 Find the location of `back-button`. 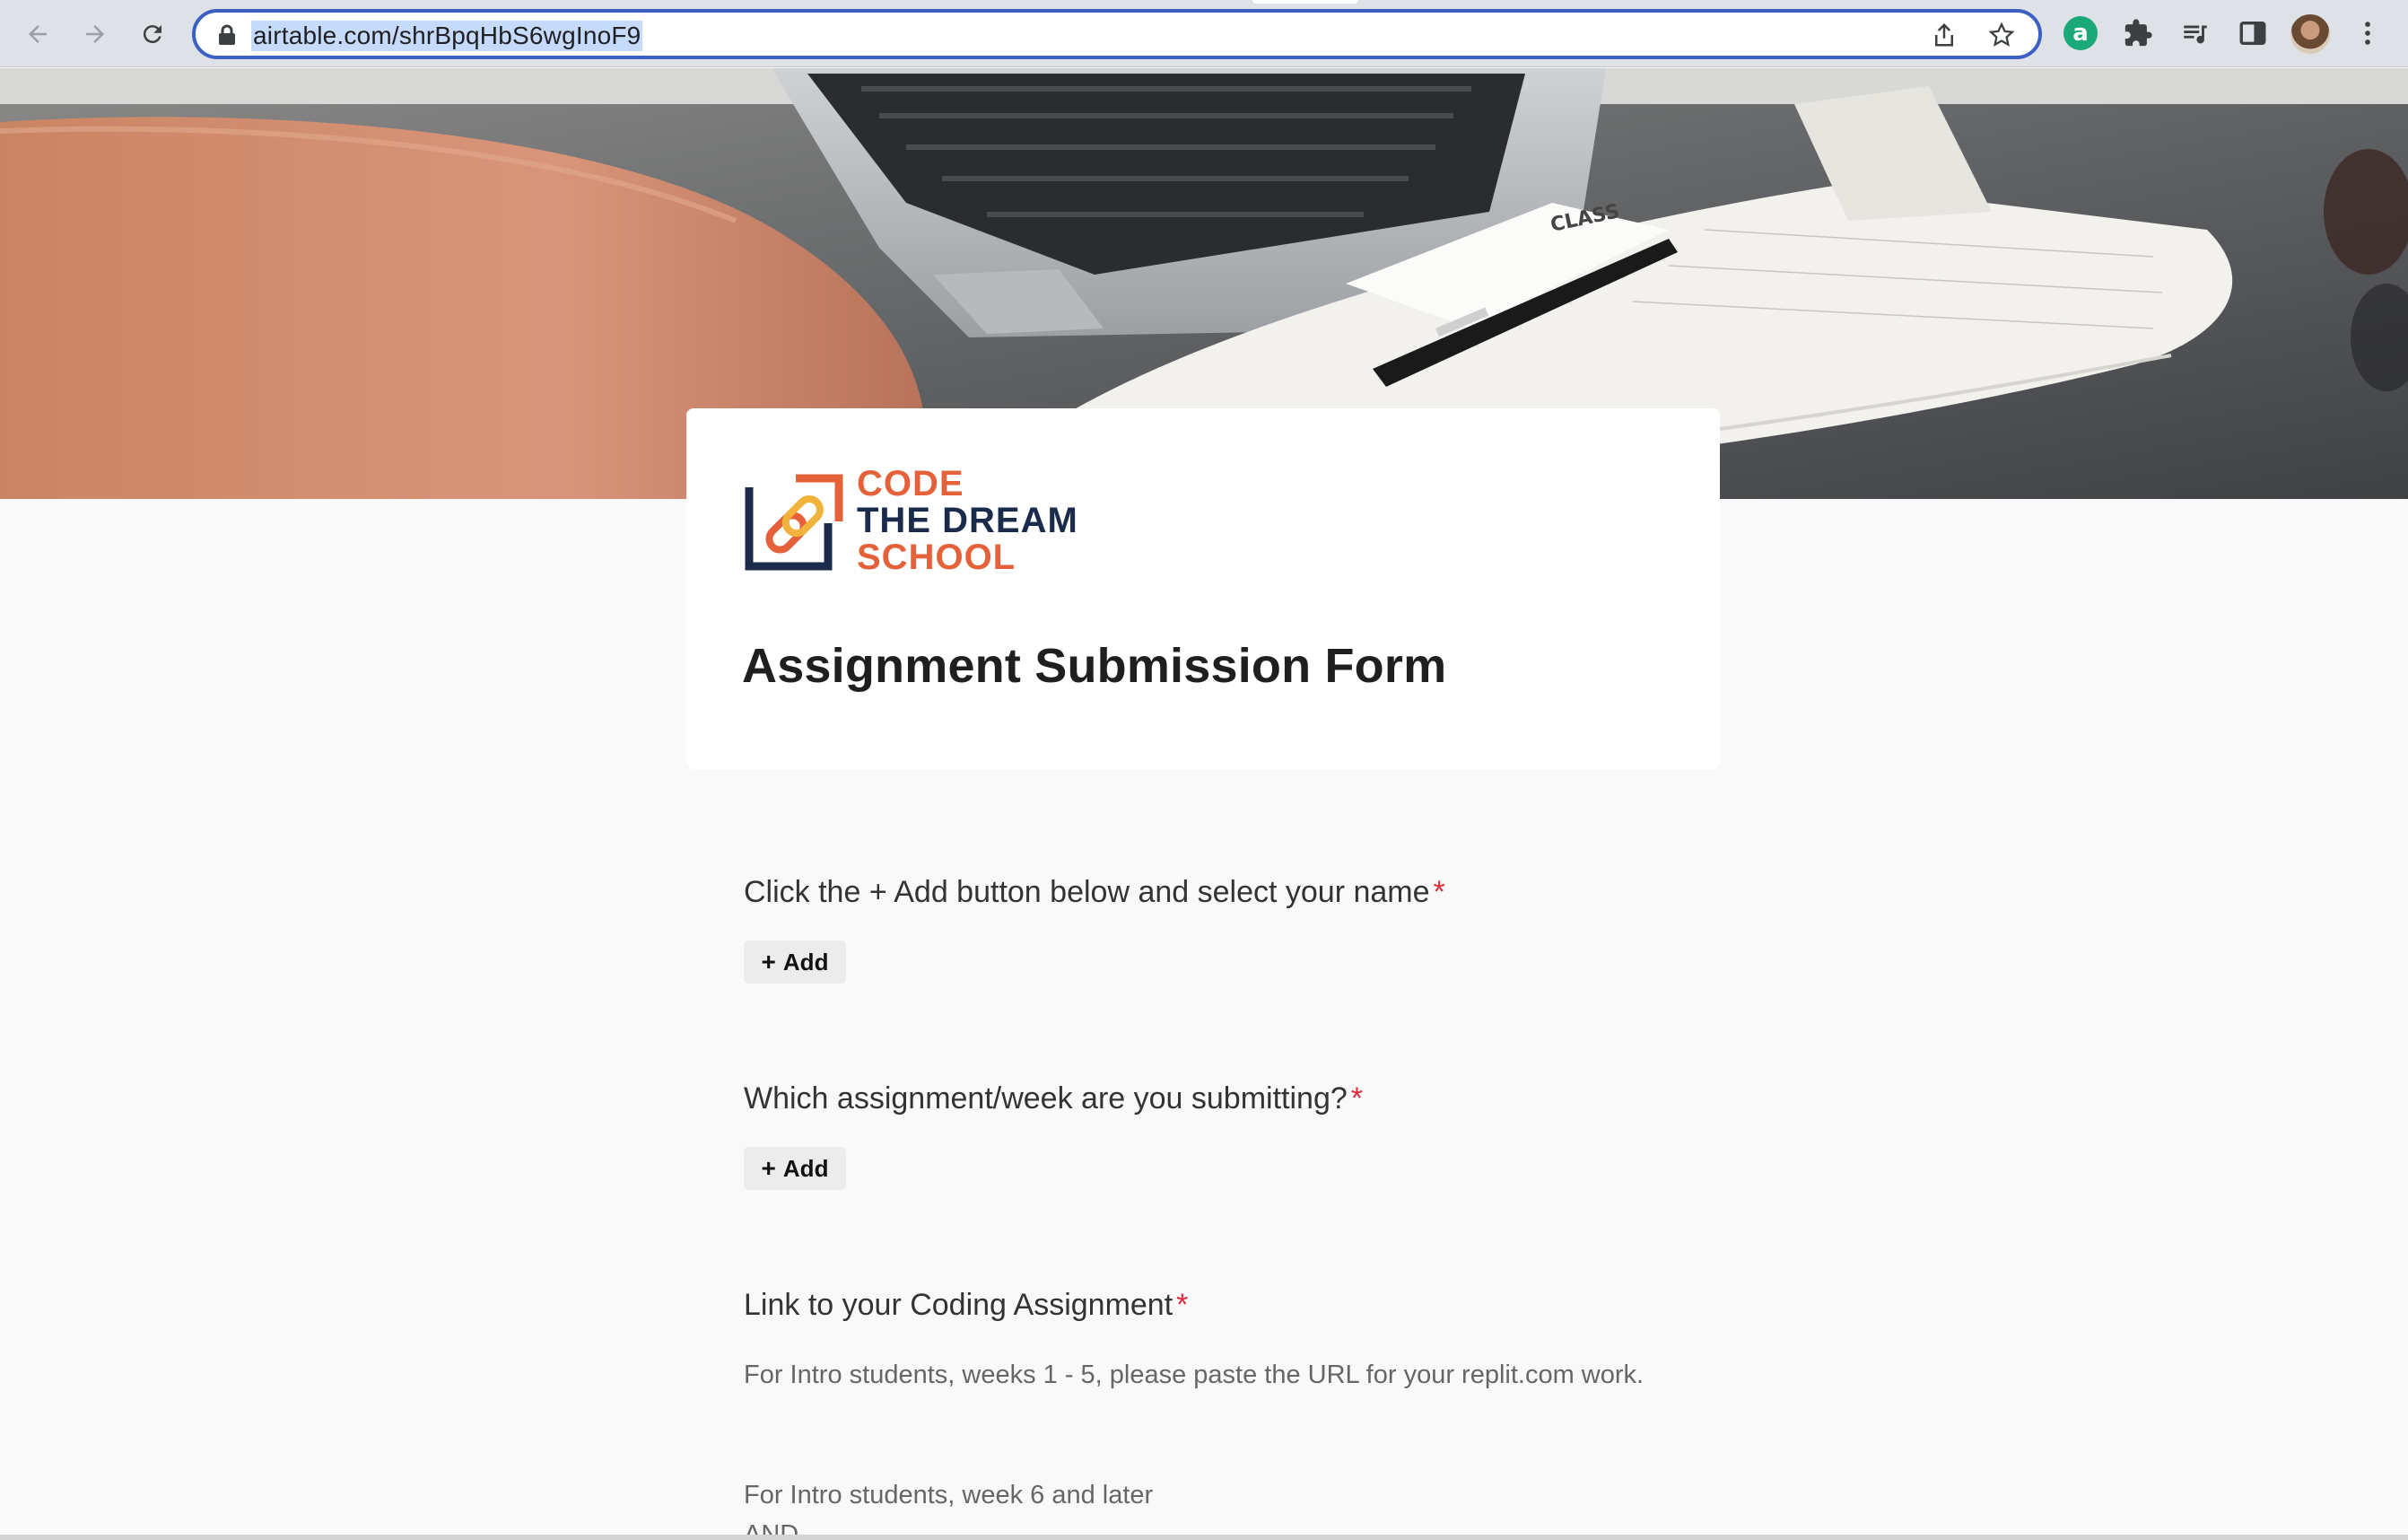

back-button is located at coordinates (37, 34).